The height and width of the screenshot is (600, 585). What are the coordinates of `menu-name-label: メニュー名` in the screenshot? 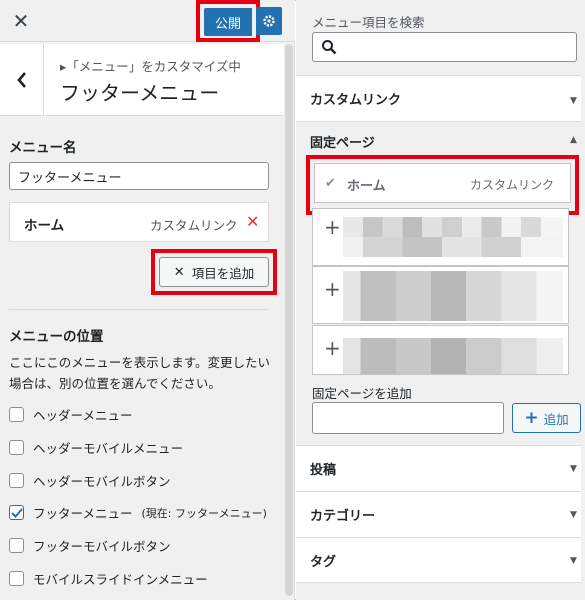 It's located at (43, 148).